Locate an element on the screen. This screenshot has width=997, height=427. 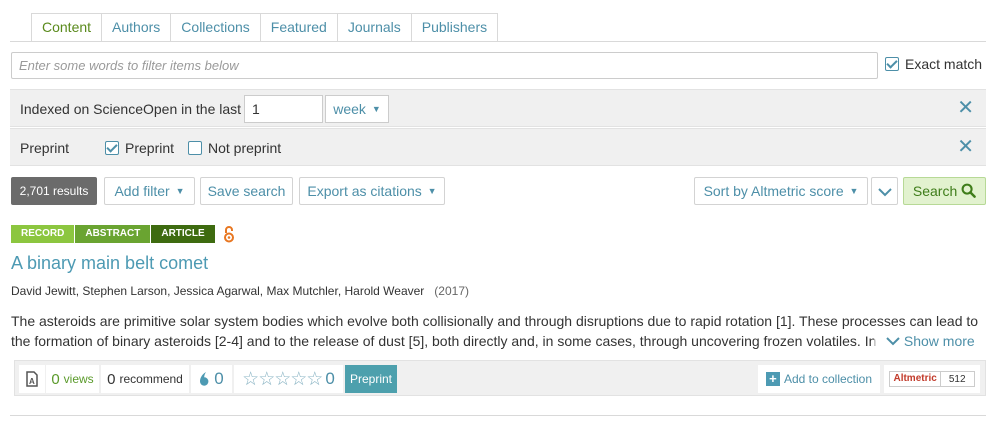
tab-journals: Journals is located at coordinates (374, 27).